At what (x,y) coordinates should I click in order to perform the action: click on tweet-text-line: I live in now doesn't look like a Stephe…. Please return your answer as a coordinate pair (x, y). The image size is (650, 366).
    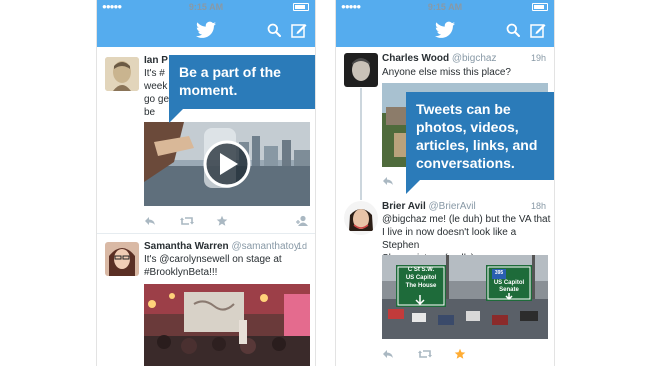
    Looking at the image, I should click on (449, 239).